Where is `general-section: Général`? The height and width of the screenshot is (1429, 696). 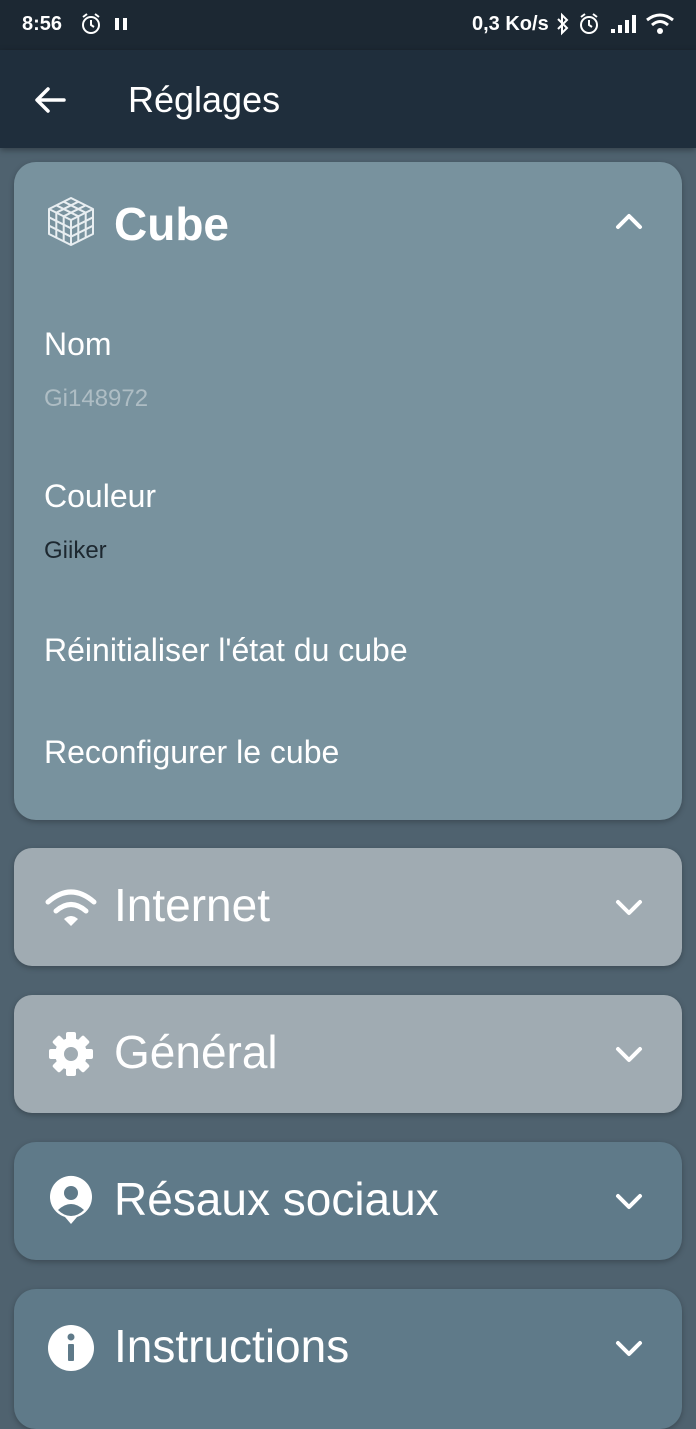 general-section: Général is located at coordinates (348, 1054).